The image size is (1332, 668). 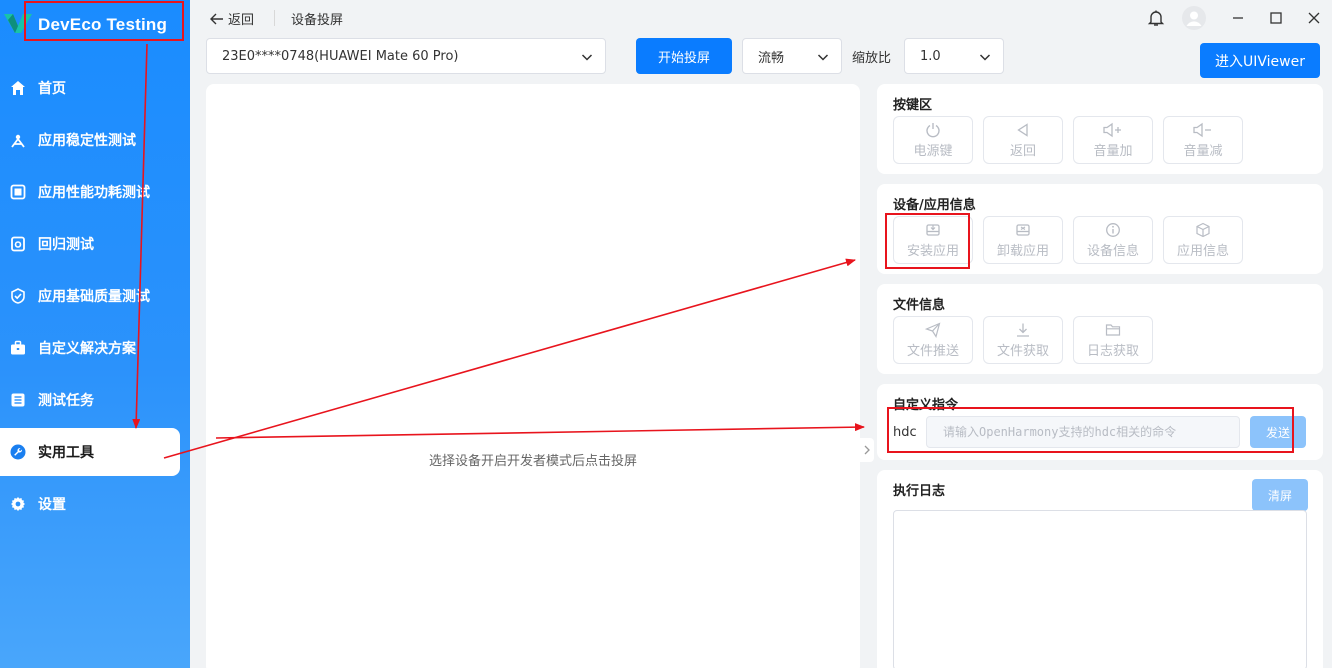 I want to click on sidebar-item-test-tasks: 测试任务, so click(x=90, y=400).